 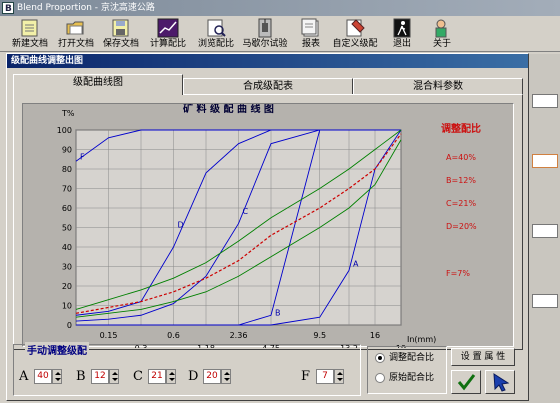 What do you see at coordinates (412, 378) in the screenshot?
I see `radio-label: 原始配合比` at bounding box center [412, 378].